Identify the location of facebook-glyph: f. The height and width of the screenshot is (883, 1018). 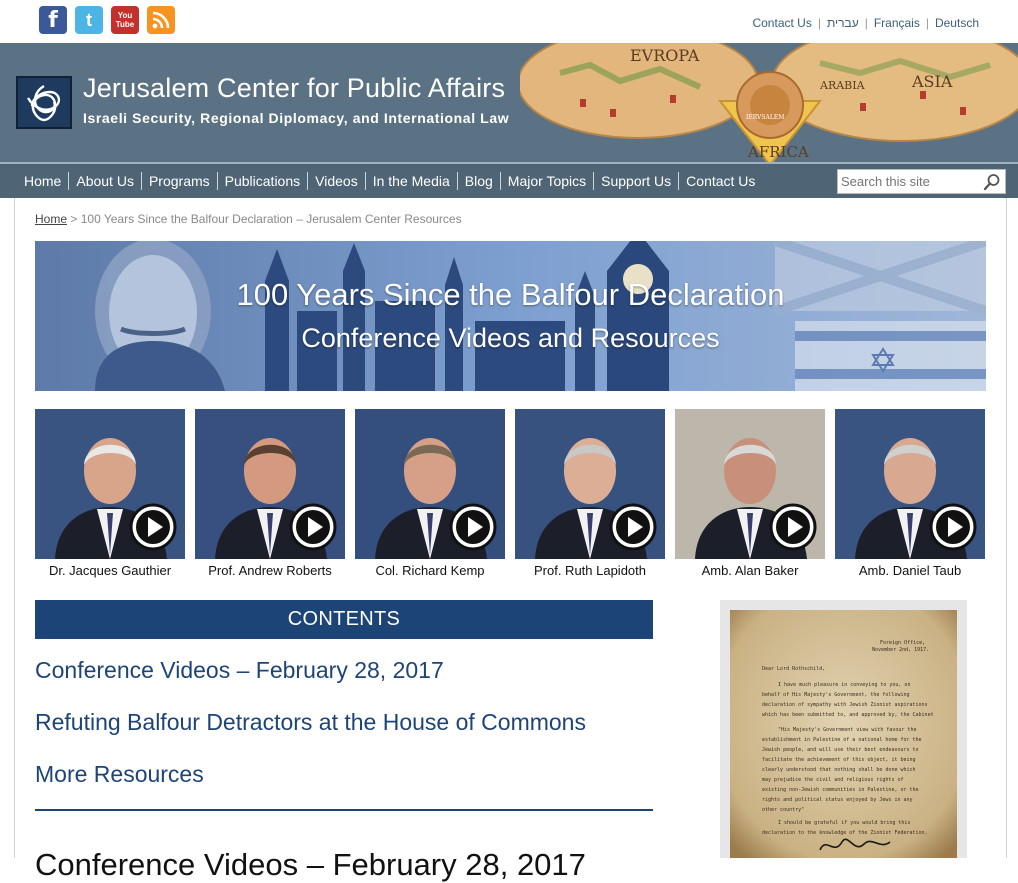
(53, 20).